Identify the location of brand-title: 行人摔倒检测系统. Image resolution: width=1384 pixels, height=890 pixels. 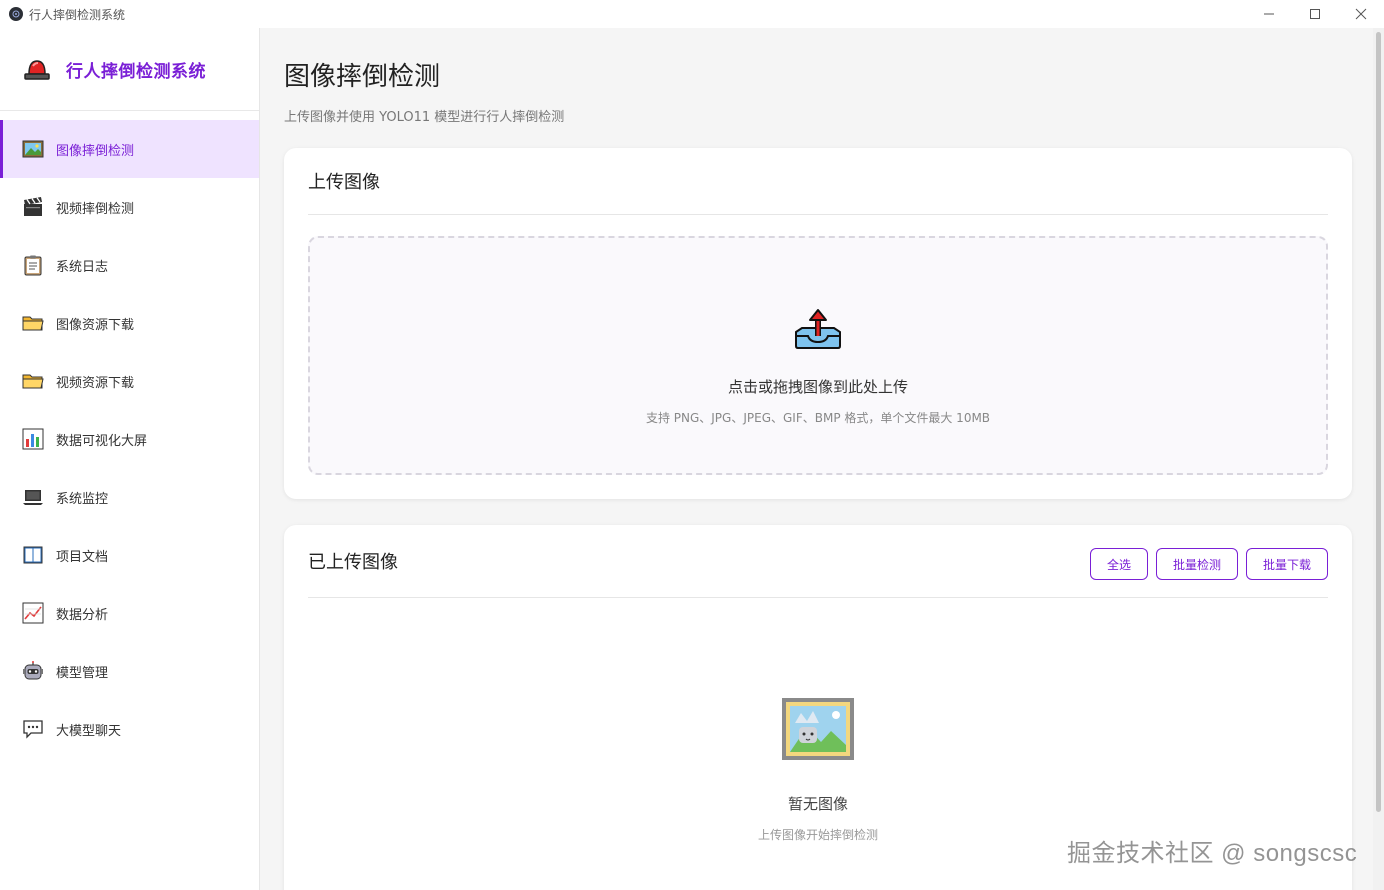
(136, 71).